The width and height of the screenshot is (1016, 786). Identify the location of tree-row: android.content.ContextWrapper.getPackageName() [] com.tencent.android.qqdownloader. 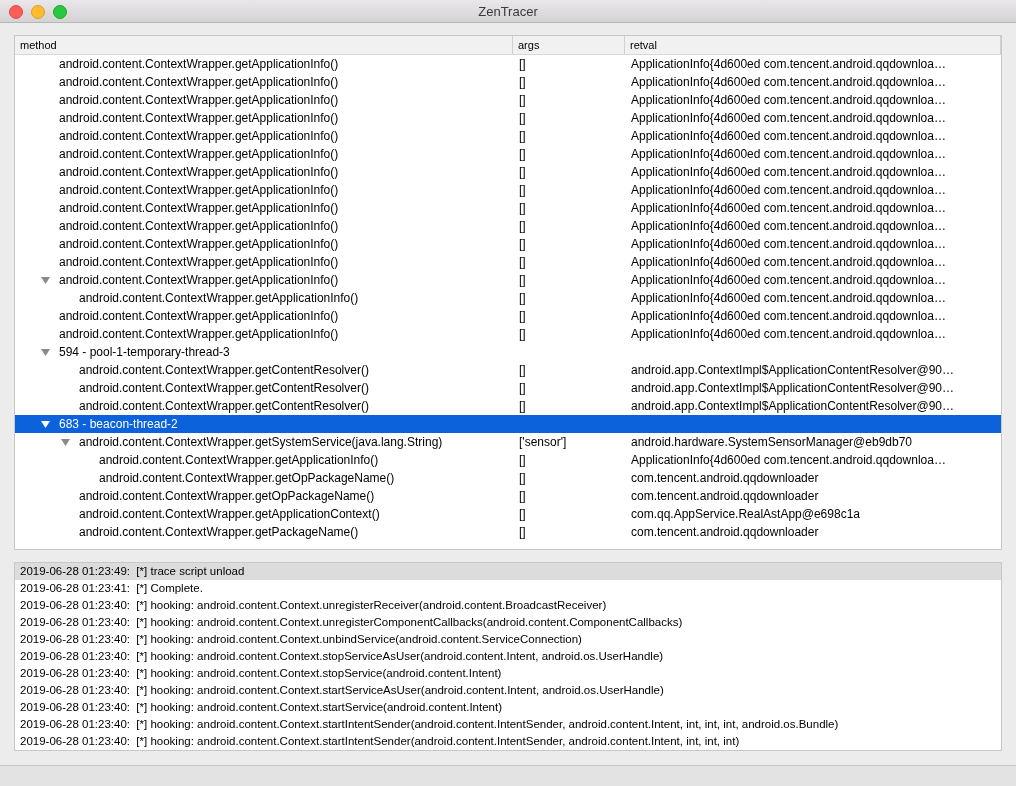
(508, 532).